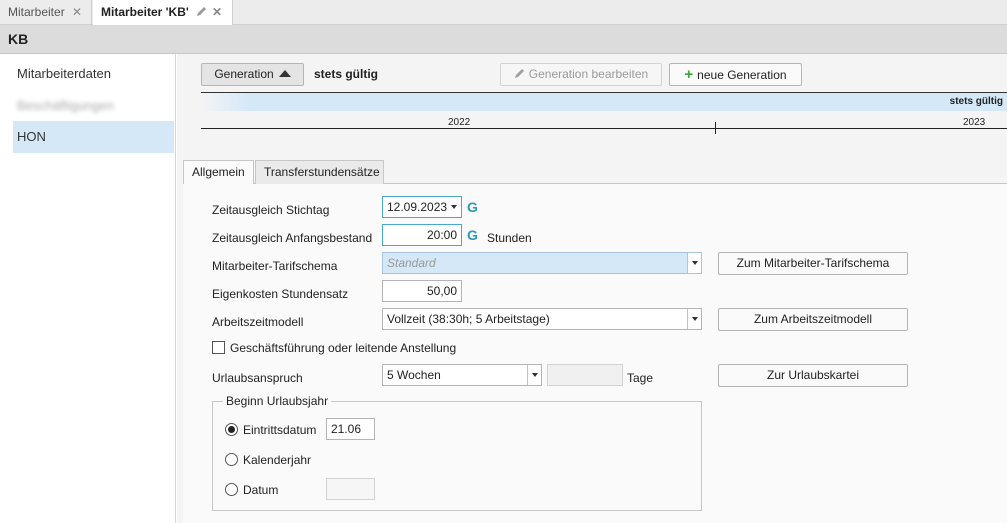 Image resolution: width=1007 pixels, height=523 pixels. I want to click on tab-allgemein: Allgemein, so click(218, 172).